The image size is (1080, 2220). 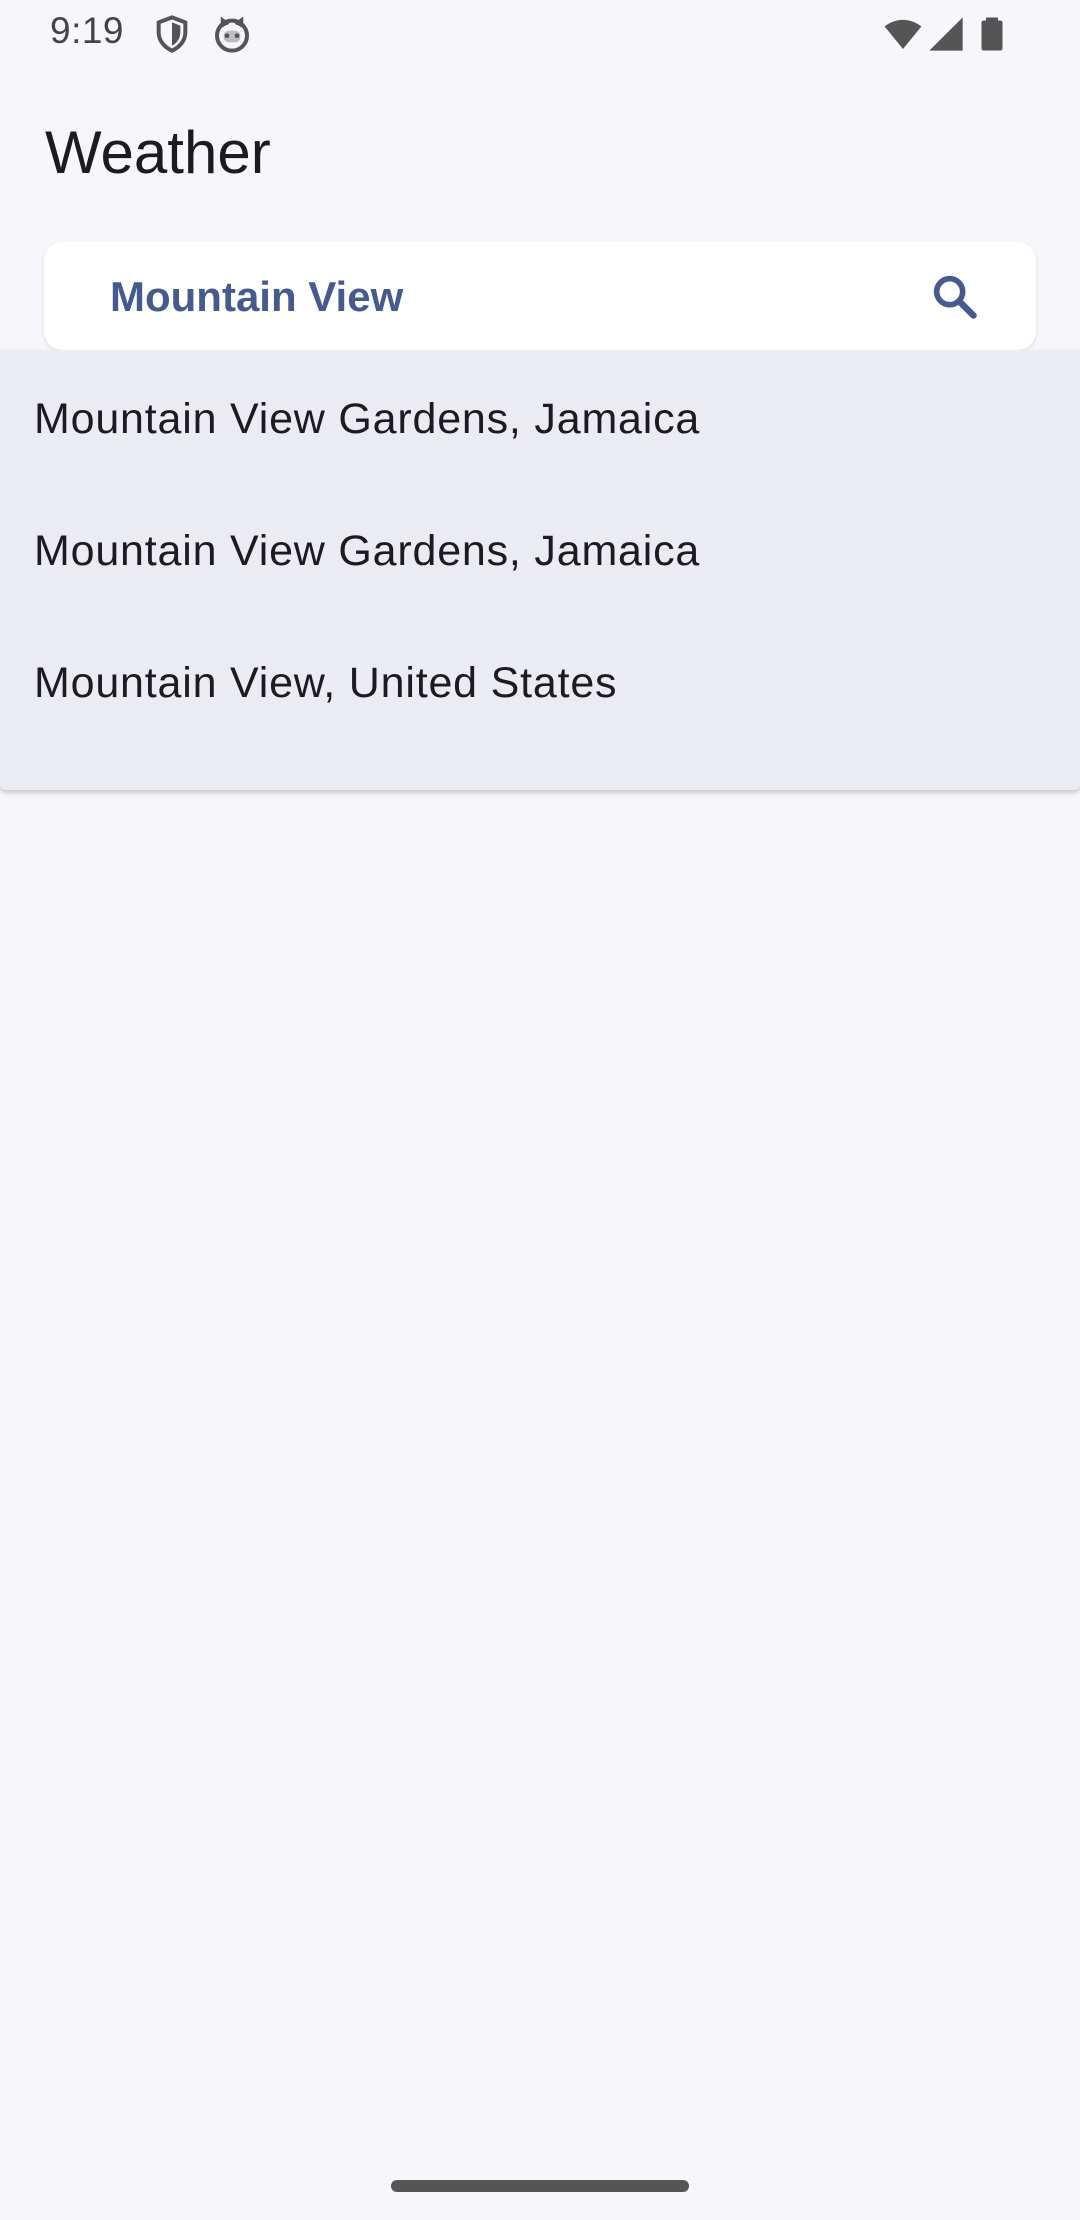 What do you see at coordinates (540, 2186) in the screenshot?
I see `gesture-nav-handle` at bounding box center [540, 2186].